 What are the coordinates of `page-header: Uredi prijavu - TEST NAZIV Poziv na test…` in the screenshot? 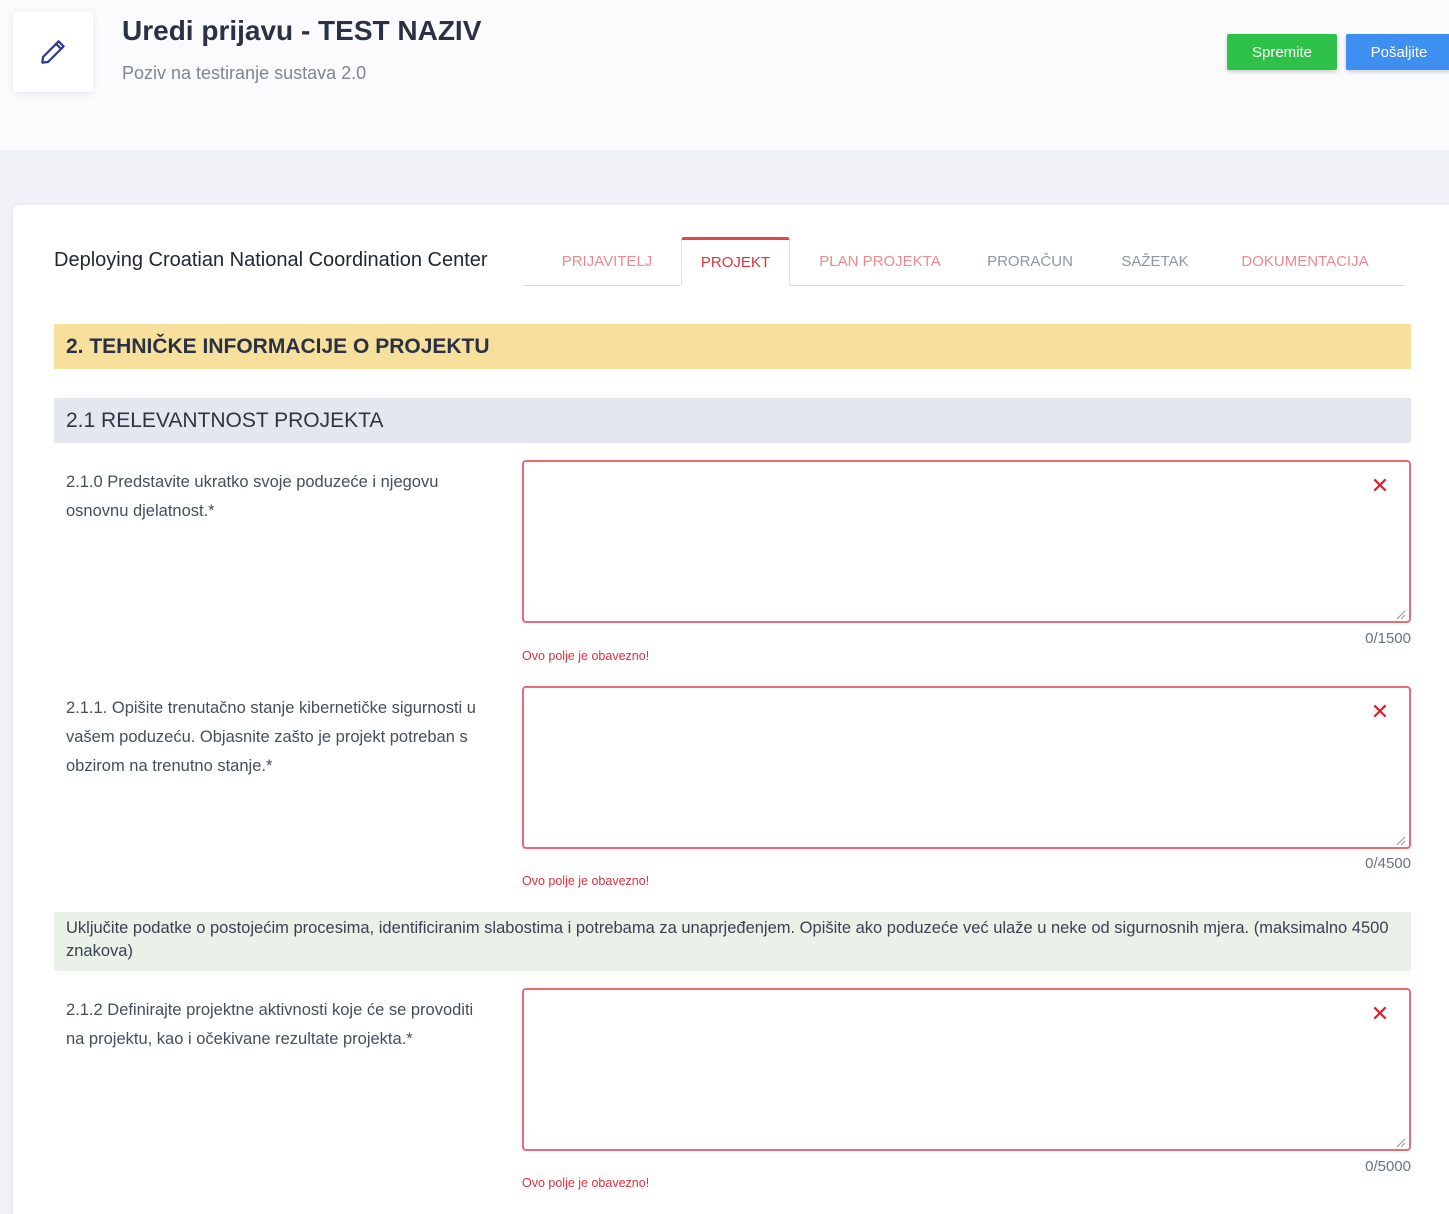 It's located at (724, 75).